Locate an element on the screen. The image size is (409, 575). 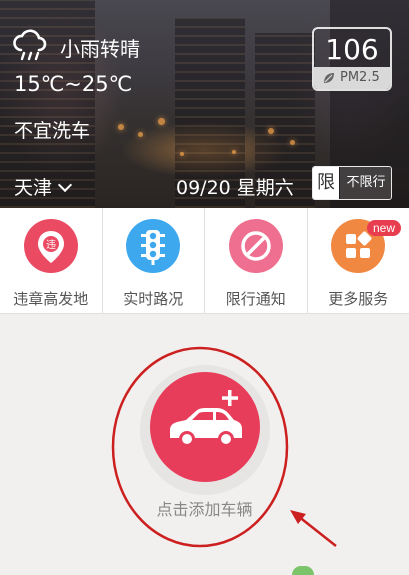
add-vehicle-button is located at coordinates (205, 427).